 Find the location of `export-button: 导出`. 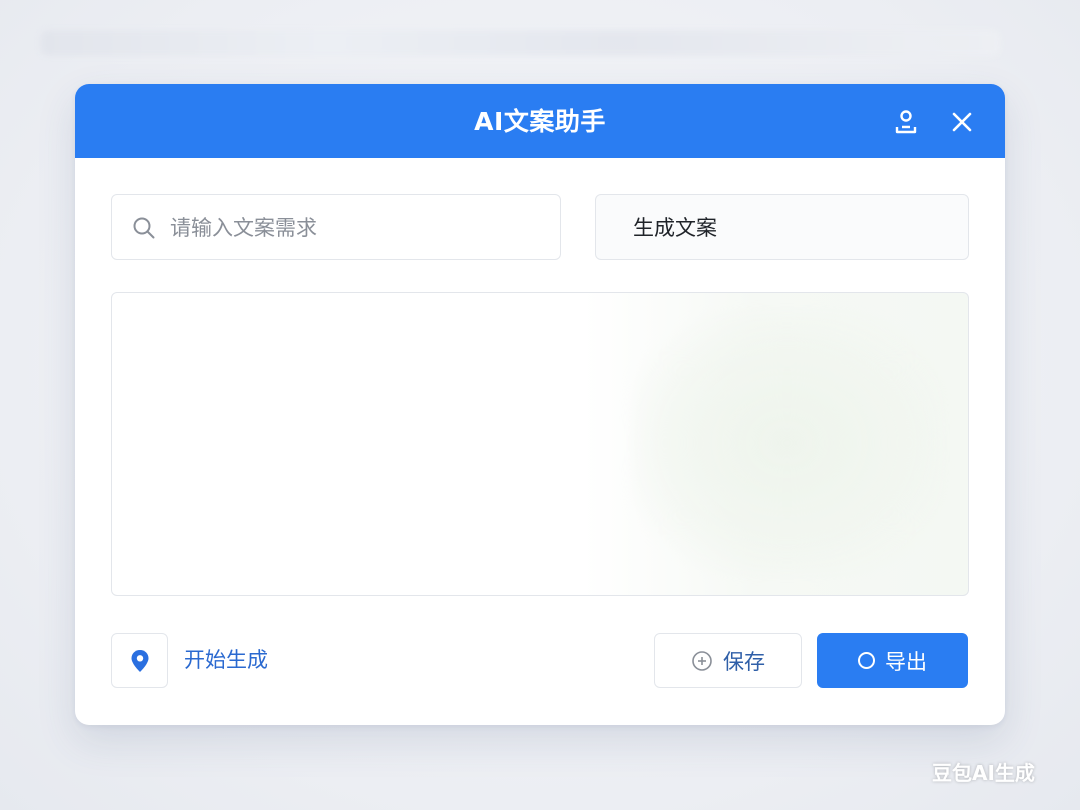

export-button: 导出 is located at coordinates (892, 660).